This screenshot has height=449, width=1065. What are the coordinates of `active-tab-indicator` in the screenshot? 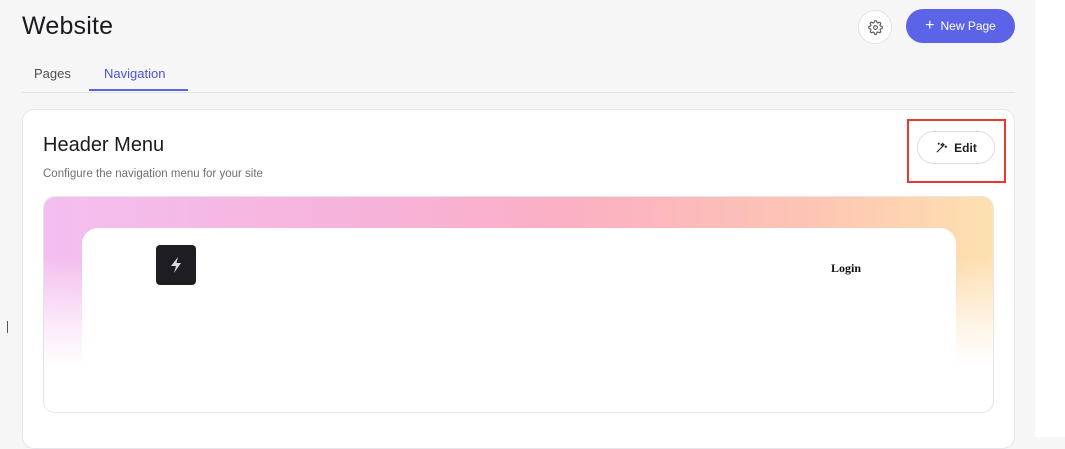 It's located at (138, 90).